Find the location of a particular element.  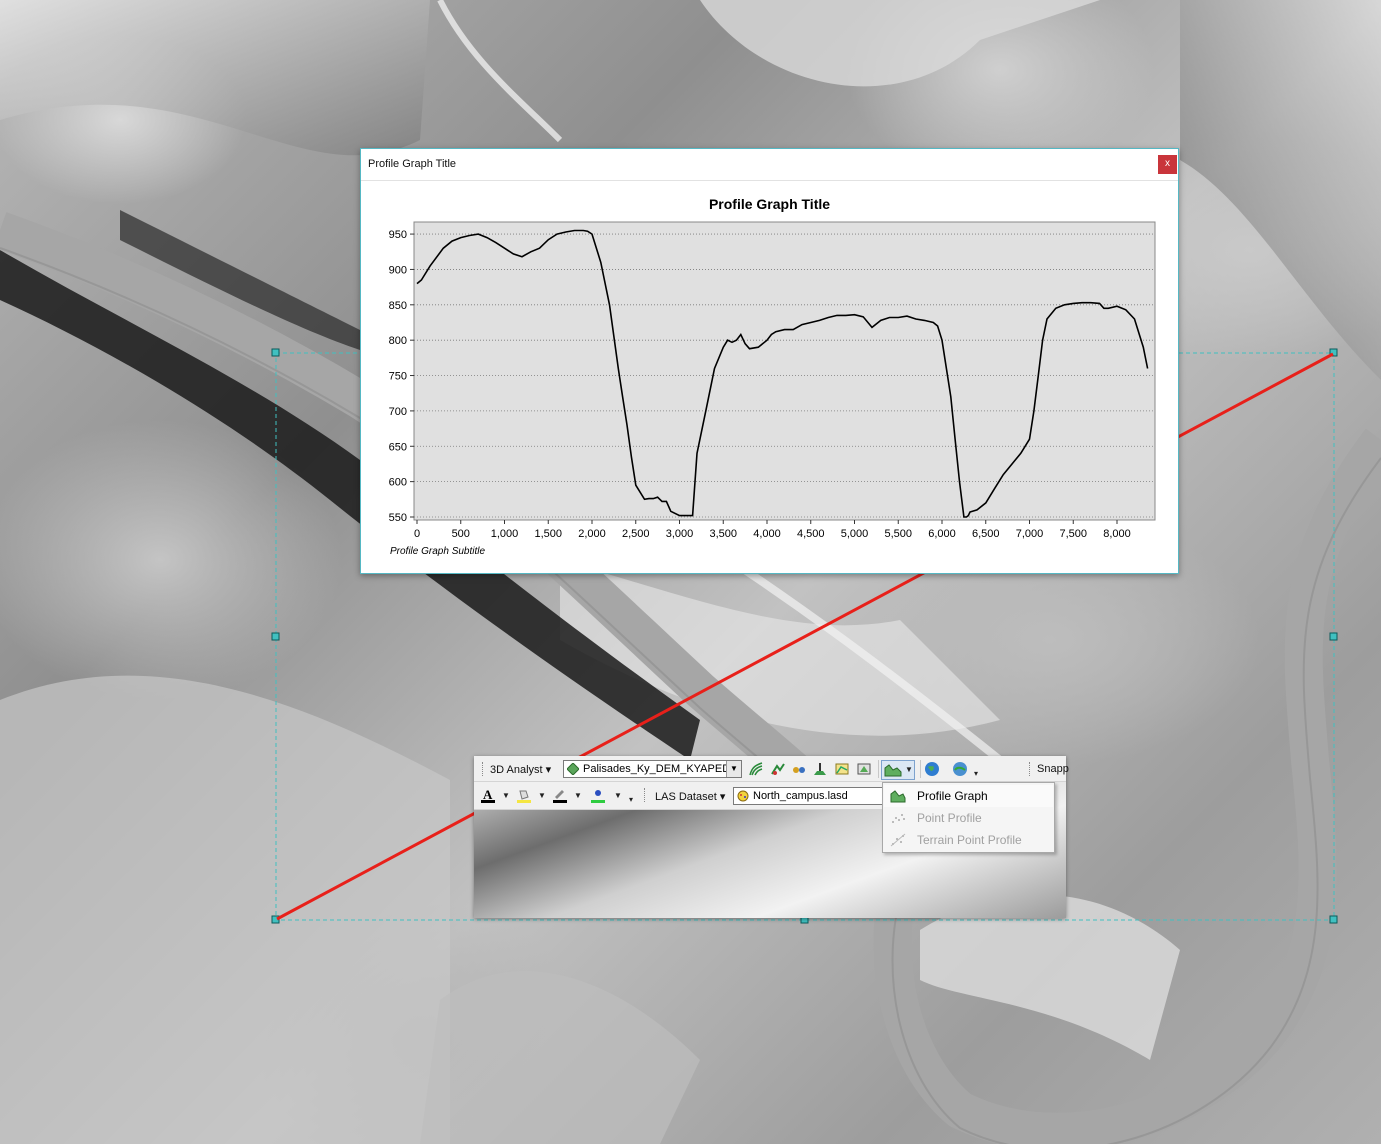

x-tick-label: 500 is located at coordinates (461, 534).